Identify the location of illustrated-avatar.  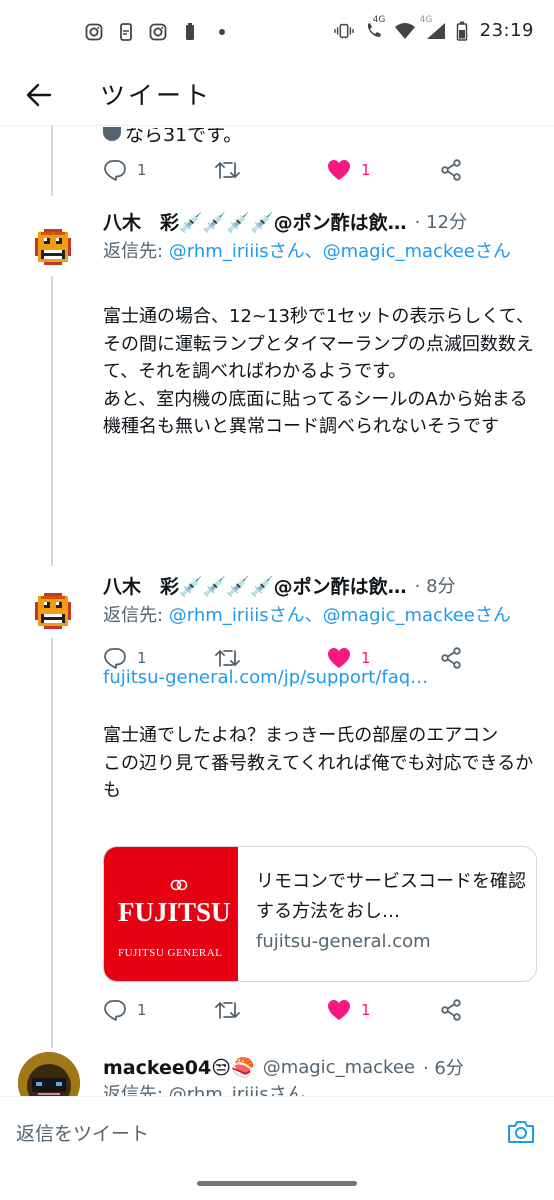
(49, 1074).